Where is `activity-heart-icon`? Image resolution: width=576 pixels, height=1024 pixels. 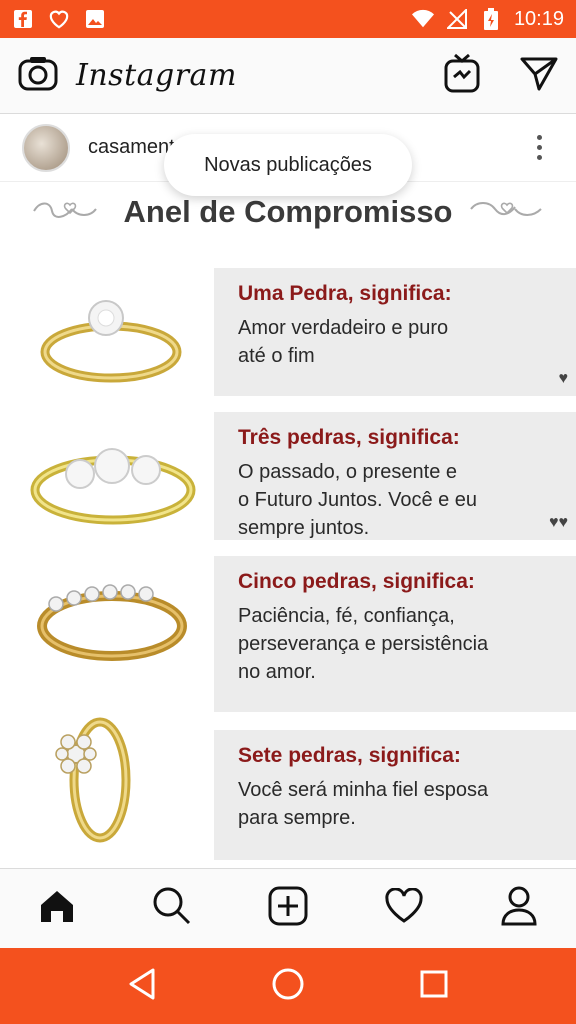
activity-heart-icon is located at coordinates (404, 908).